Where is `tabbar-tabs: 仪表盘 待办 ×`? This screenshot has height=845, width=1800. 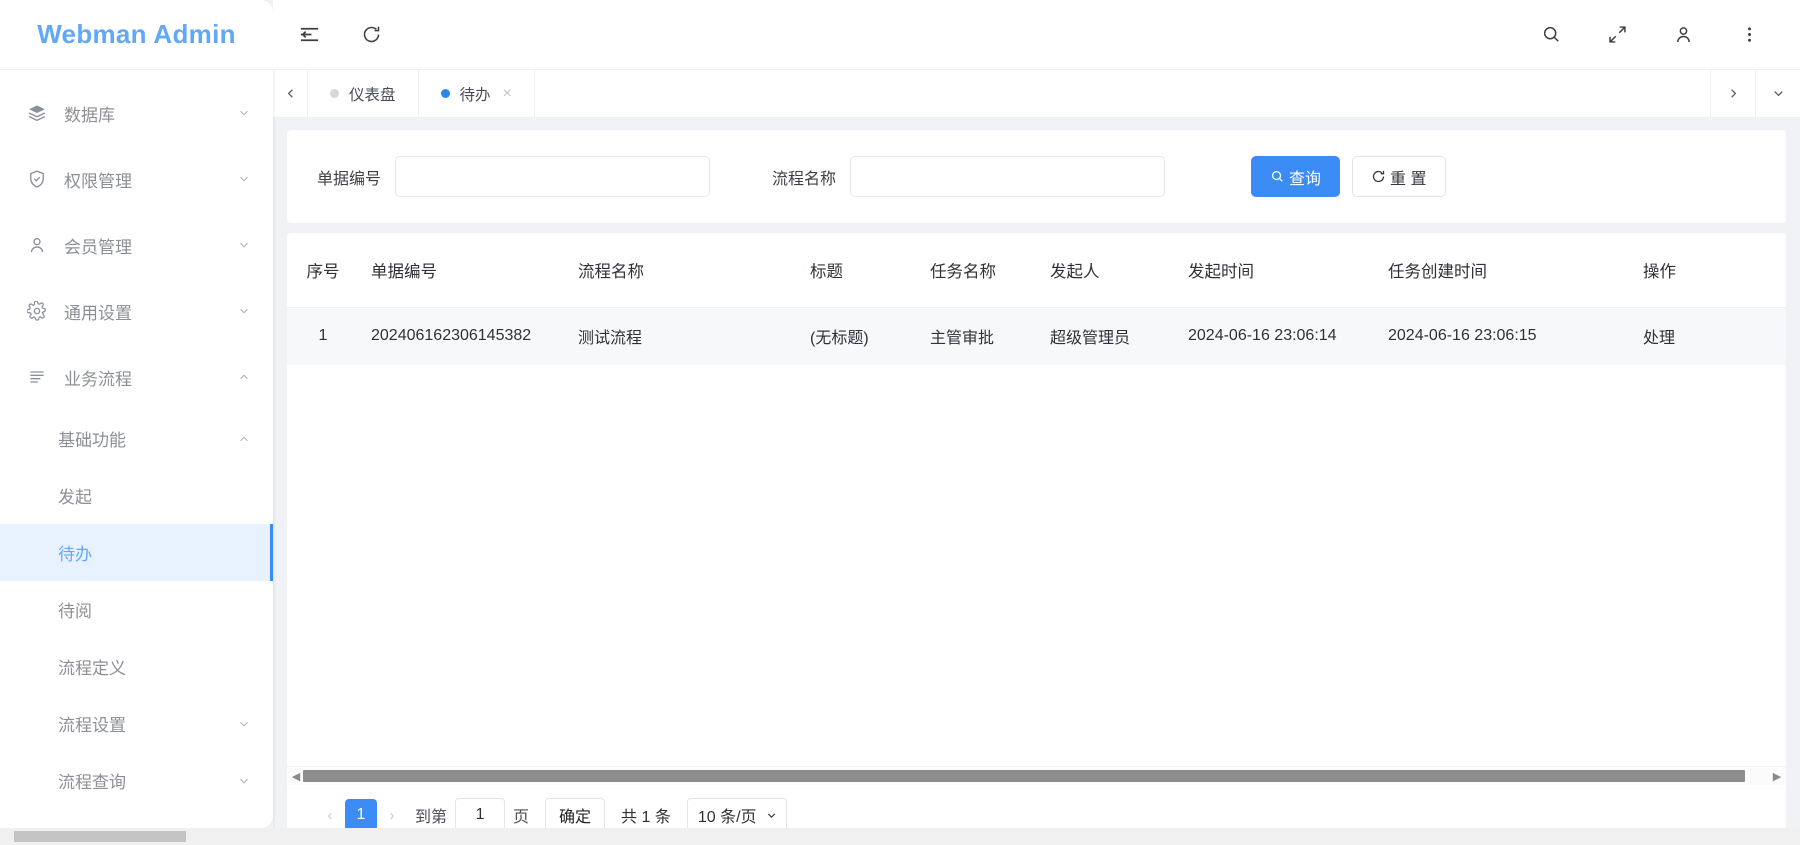 tabbar-tabs: 仪表盘 待办 × is located at coordinates (1009, 93).